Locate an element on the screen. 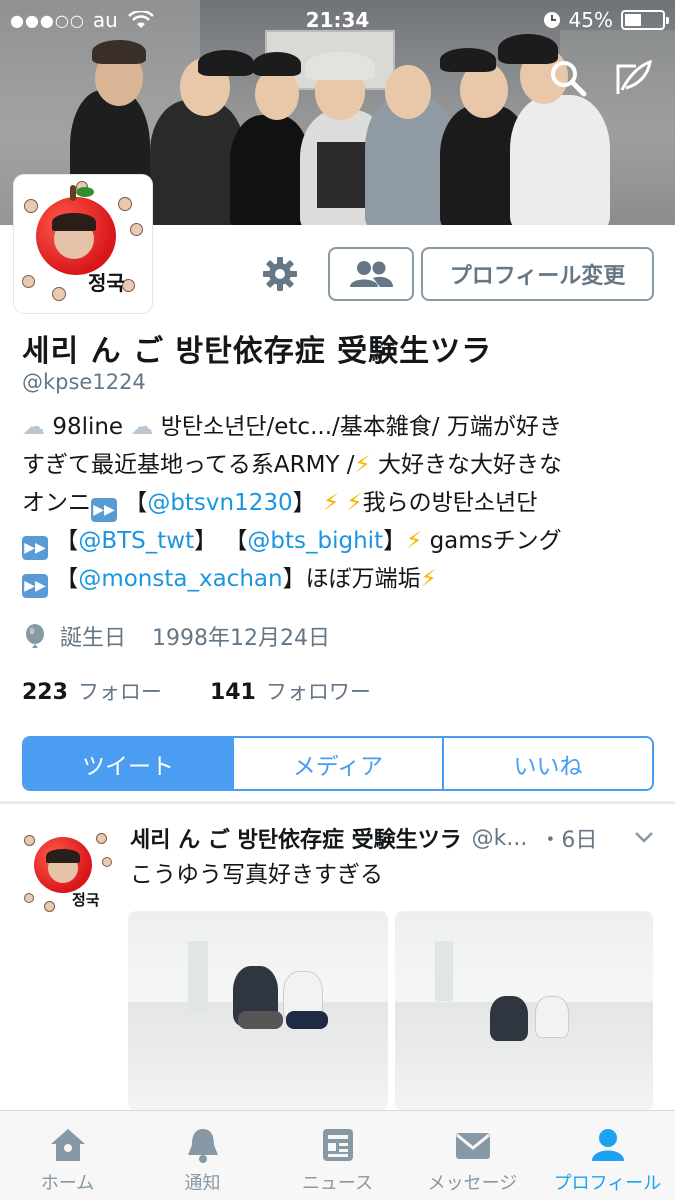  bio-line: ☁ 98line ☁ 방탄소년단/etc.../基本雑食/ 万端が好き is located at coordinates (342, 427).